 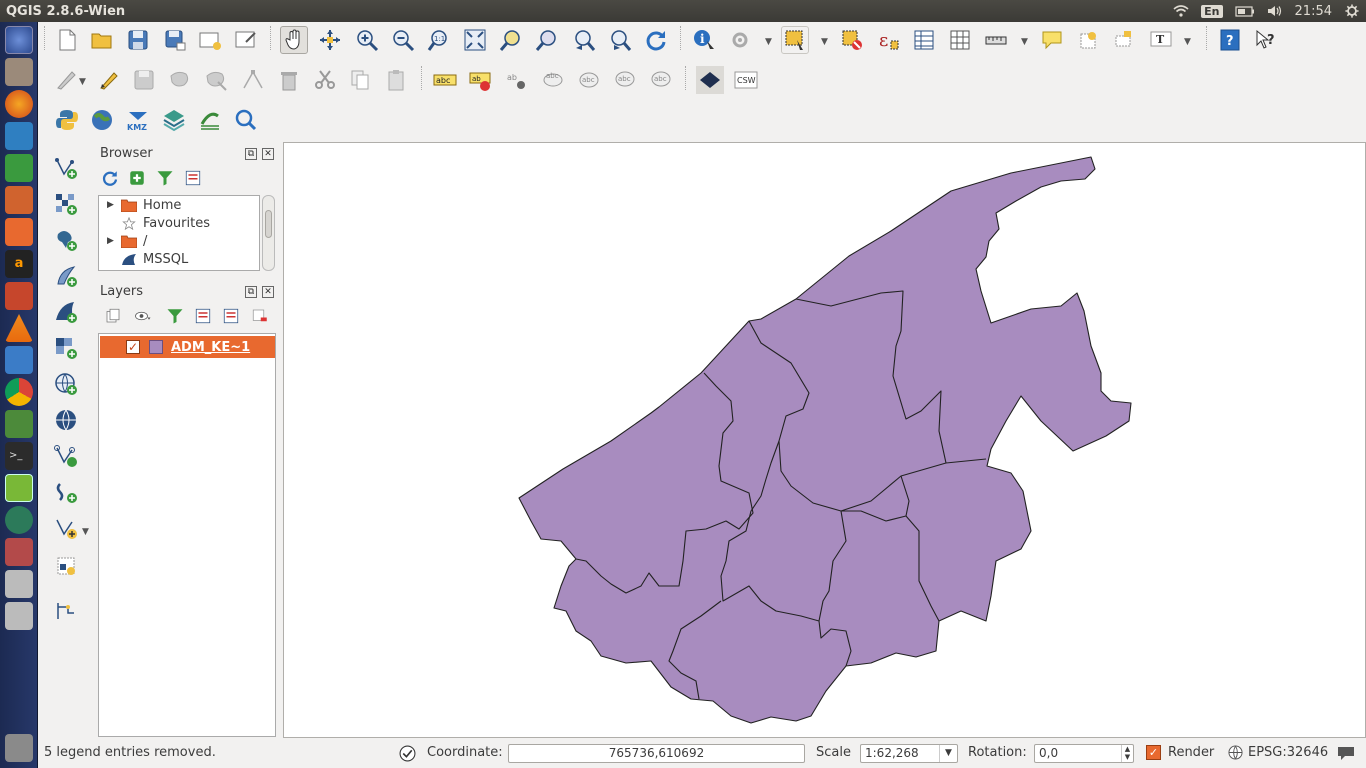 What do you see at coordinates (1124, 40) in the screenshot?
I see `show-bookmarks-icon` at bounding box center [1124, 40].